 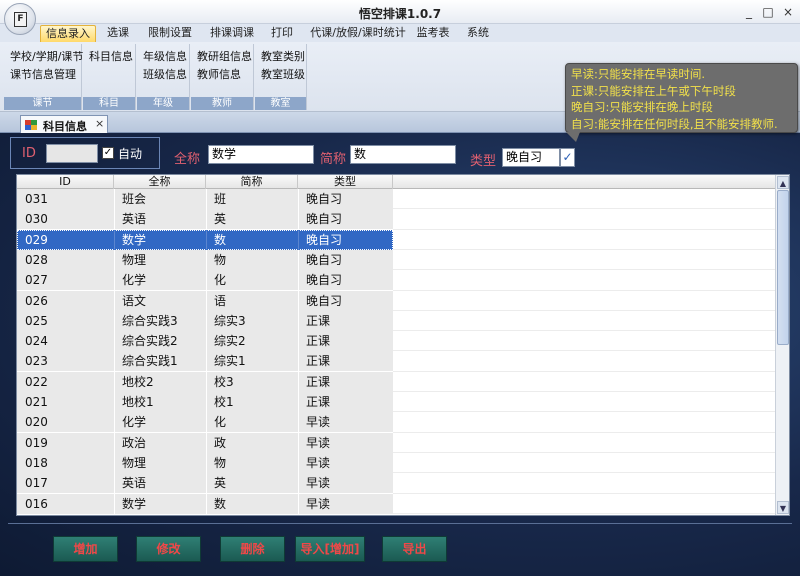 I want to click on import-button: 导入[增加], so click(x=330, y=549).